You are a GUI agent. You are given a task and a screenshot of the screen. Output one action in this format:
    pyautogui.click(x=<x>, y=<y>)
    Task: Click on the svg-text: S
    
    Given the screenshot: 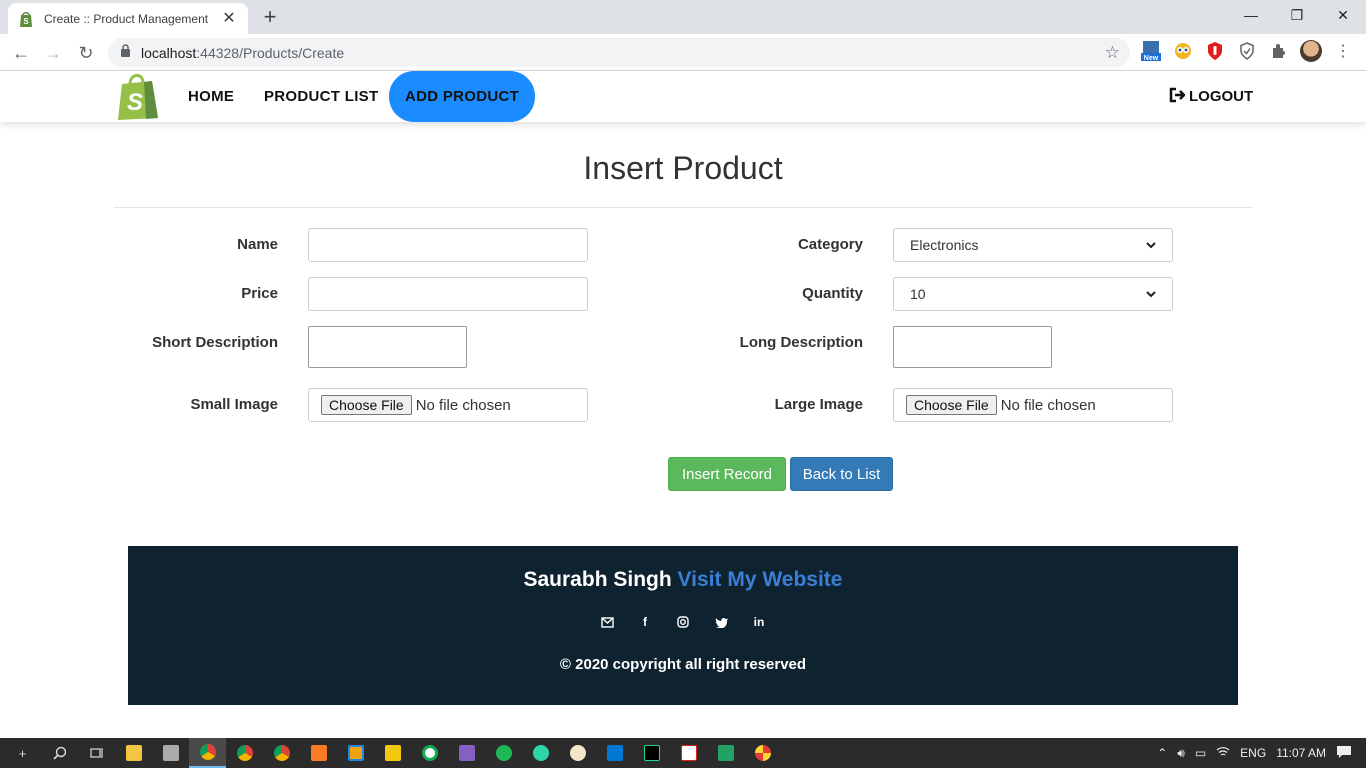 What is the action you would take?
    pyautogui.click(x=135, y=102)
    